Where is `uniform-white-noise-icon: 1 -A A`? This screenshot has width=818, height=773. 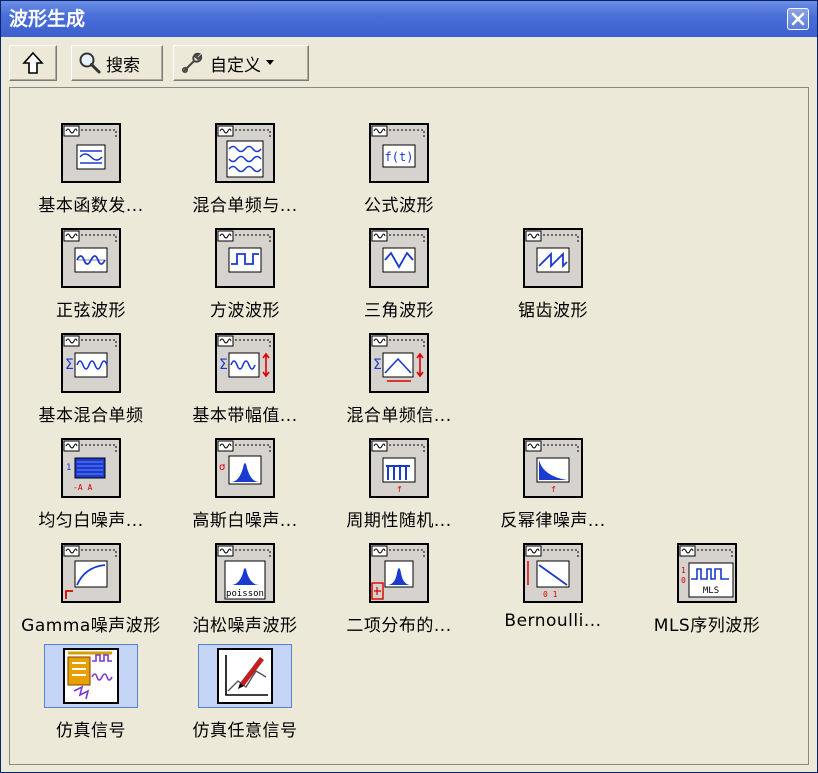
uniform-white-noise-icon: 1 -A A is located at coordinates (91, 468).